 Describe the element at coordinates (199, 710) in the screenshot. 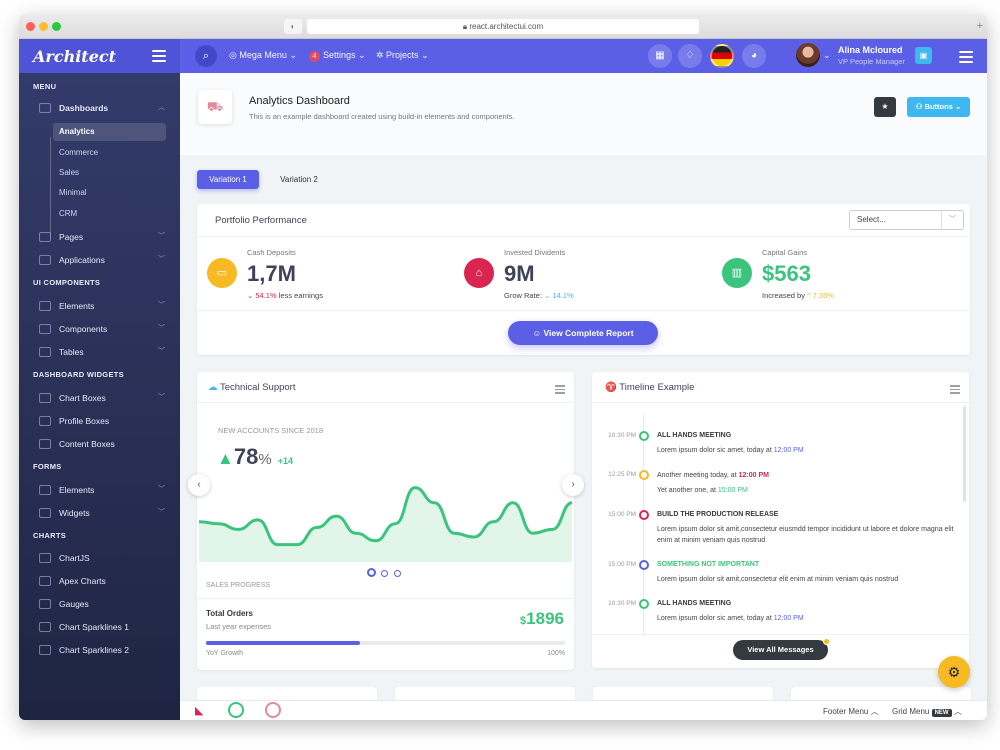

I see `megaphone-icon: ◣` at that location.